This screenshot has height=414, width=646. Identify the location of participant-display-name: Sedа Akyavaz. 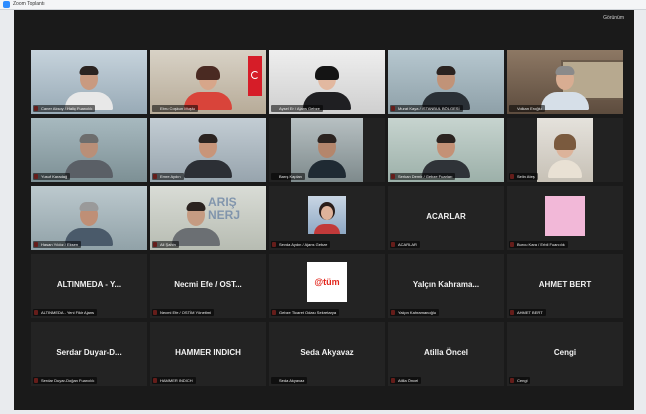
(327, 352).